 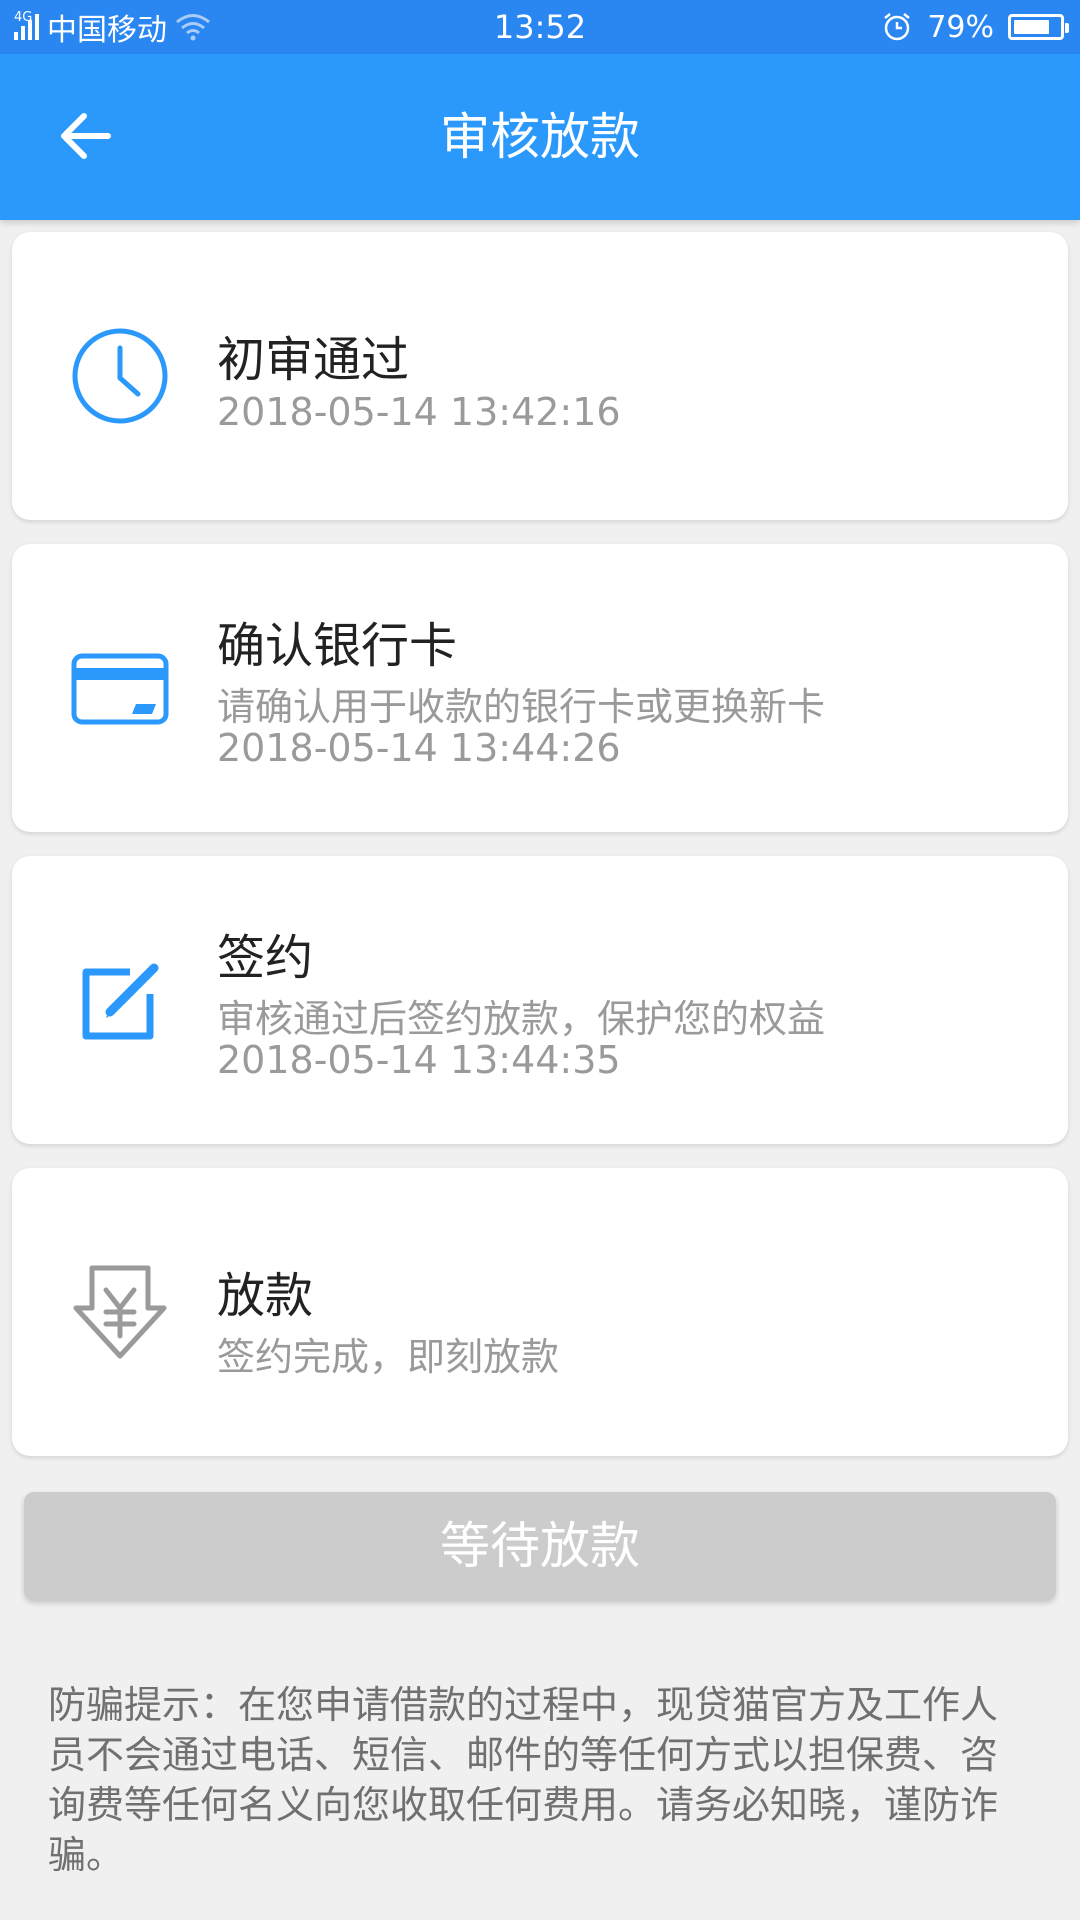 What do you see at coordinates (120, 1312) in the screenshot?
I see `yuan-download-icon` at bounding box center [120, 1312].